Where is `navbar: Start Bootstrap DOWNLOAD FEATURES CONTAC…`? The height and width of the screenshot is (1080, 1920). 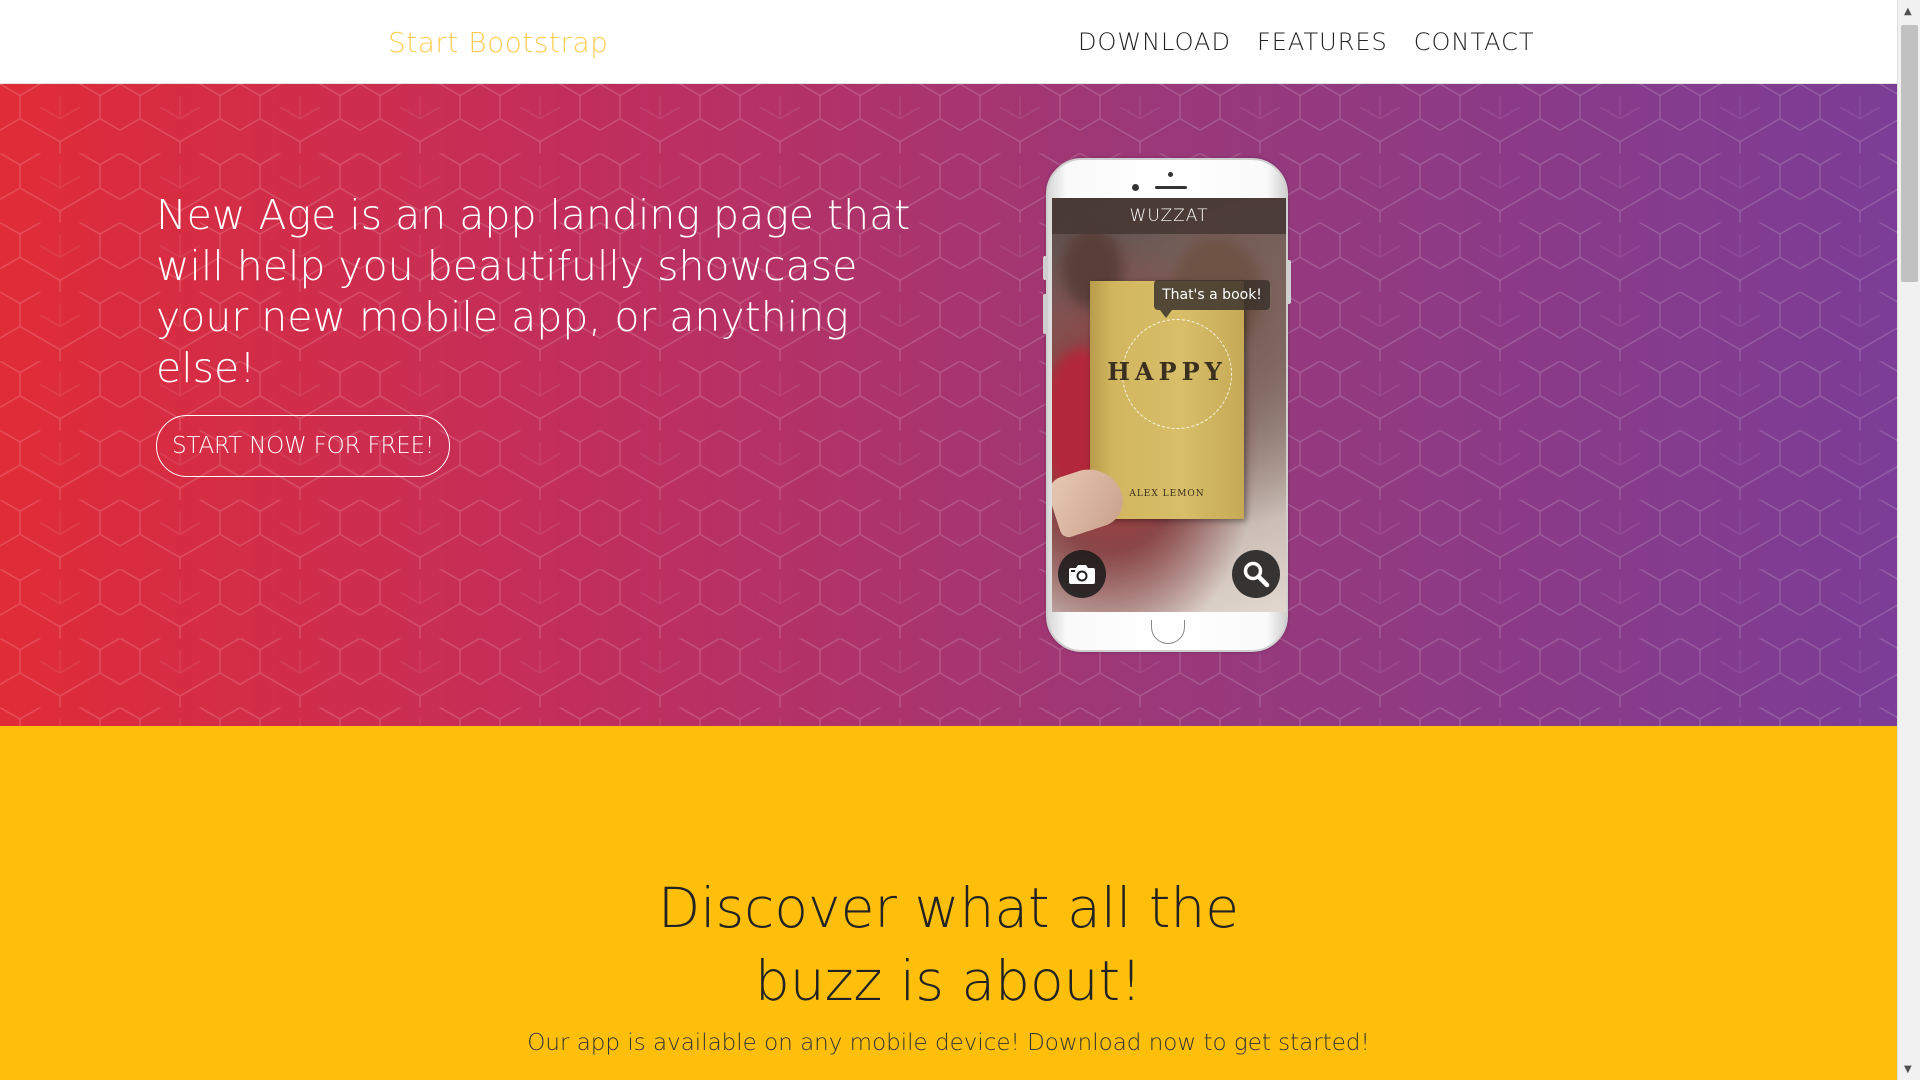 navbar: Start Bootstrap DOWNLOAD FEATURES CONTAC… is located at coordinates (948, 42).